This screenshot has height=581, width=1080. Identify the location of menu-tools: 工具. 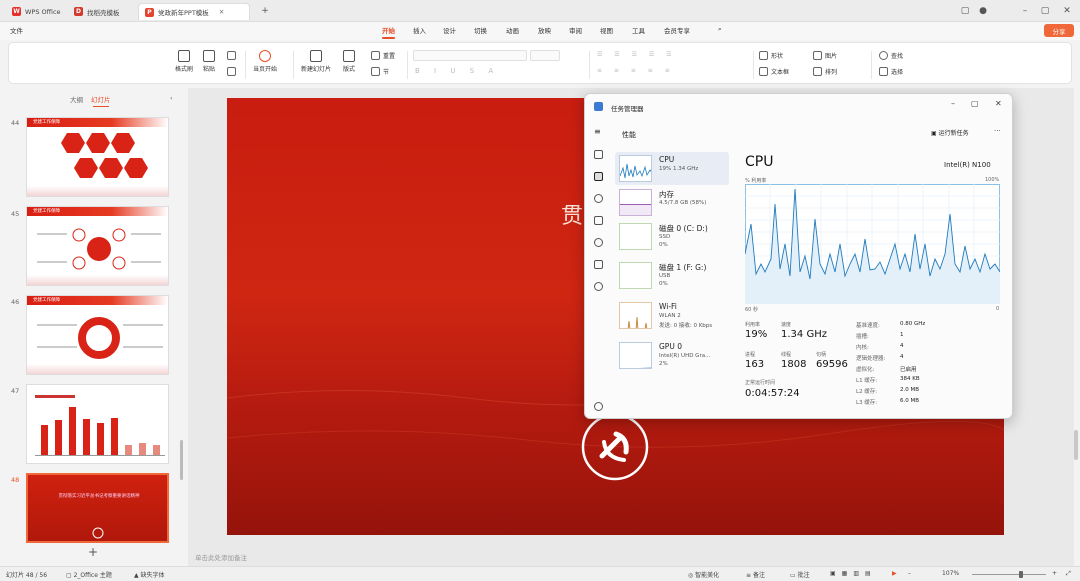
(638, 30).